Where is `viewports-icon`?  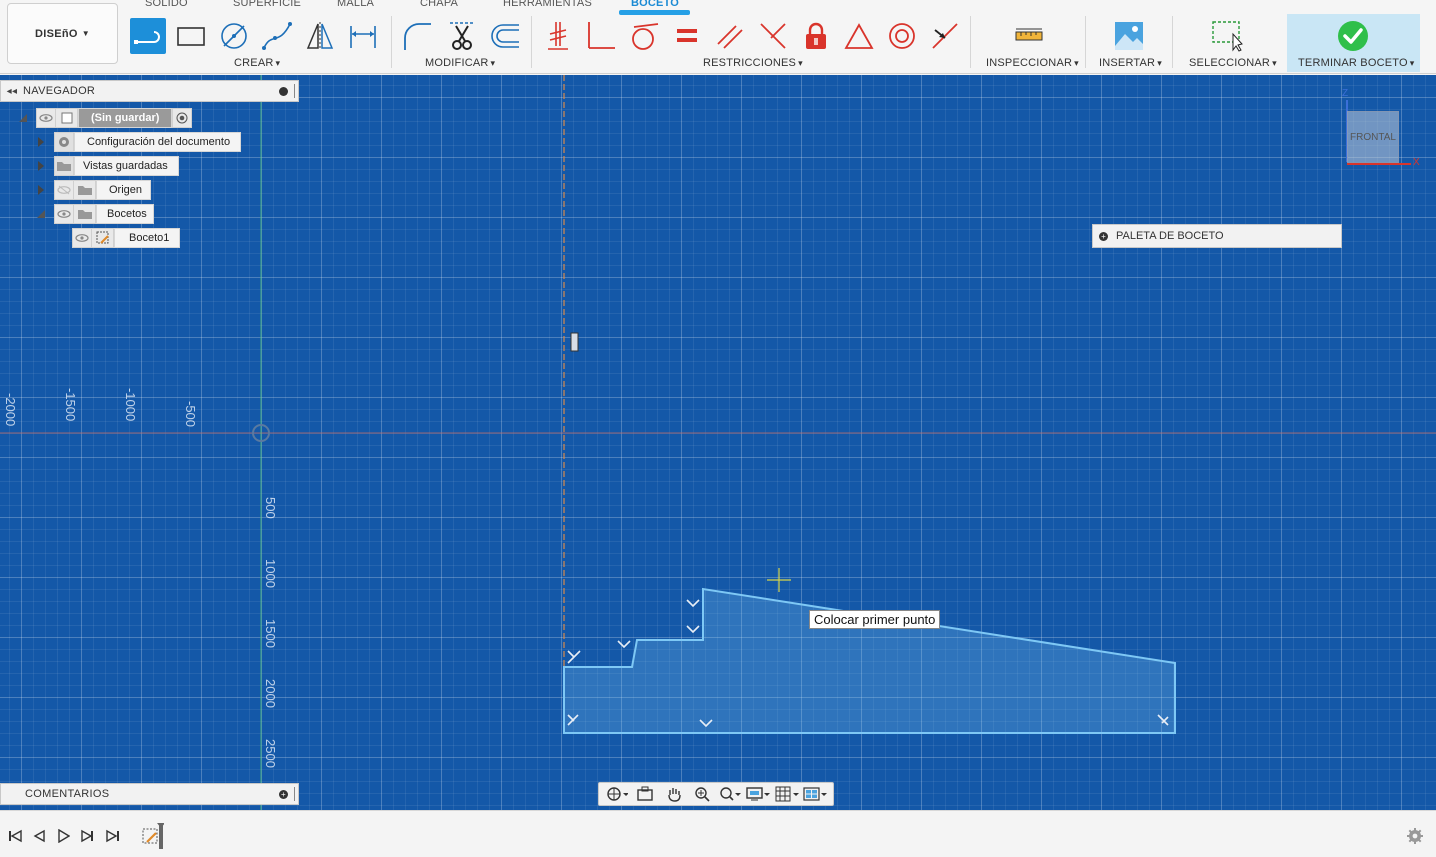 viewports-icon is located at coordinates (815, 794).